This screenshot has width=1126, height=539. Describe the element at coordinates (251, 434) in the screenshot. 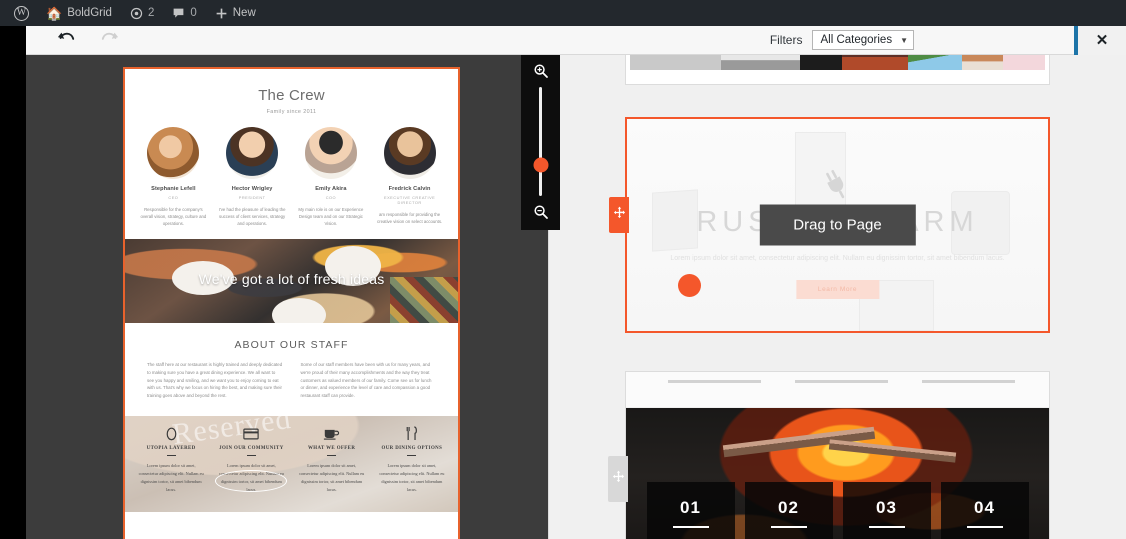

I see `credit-card-icon` at that location.